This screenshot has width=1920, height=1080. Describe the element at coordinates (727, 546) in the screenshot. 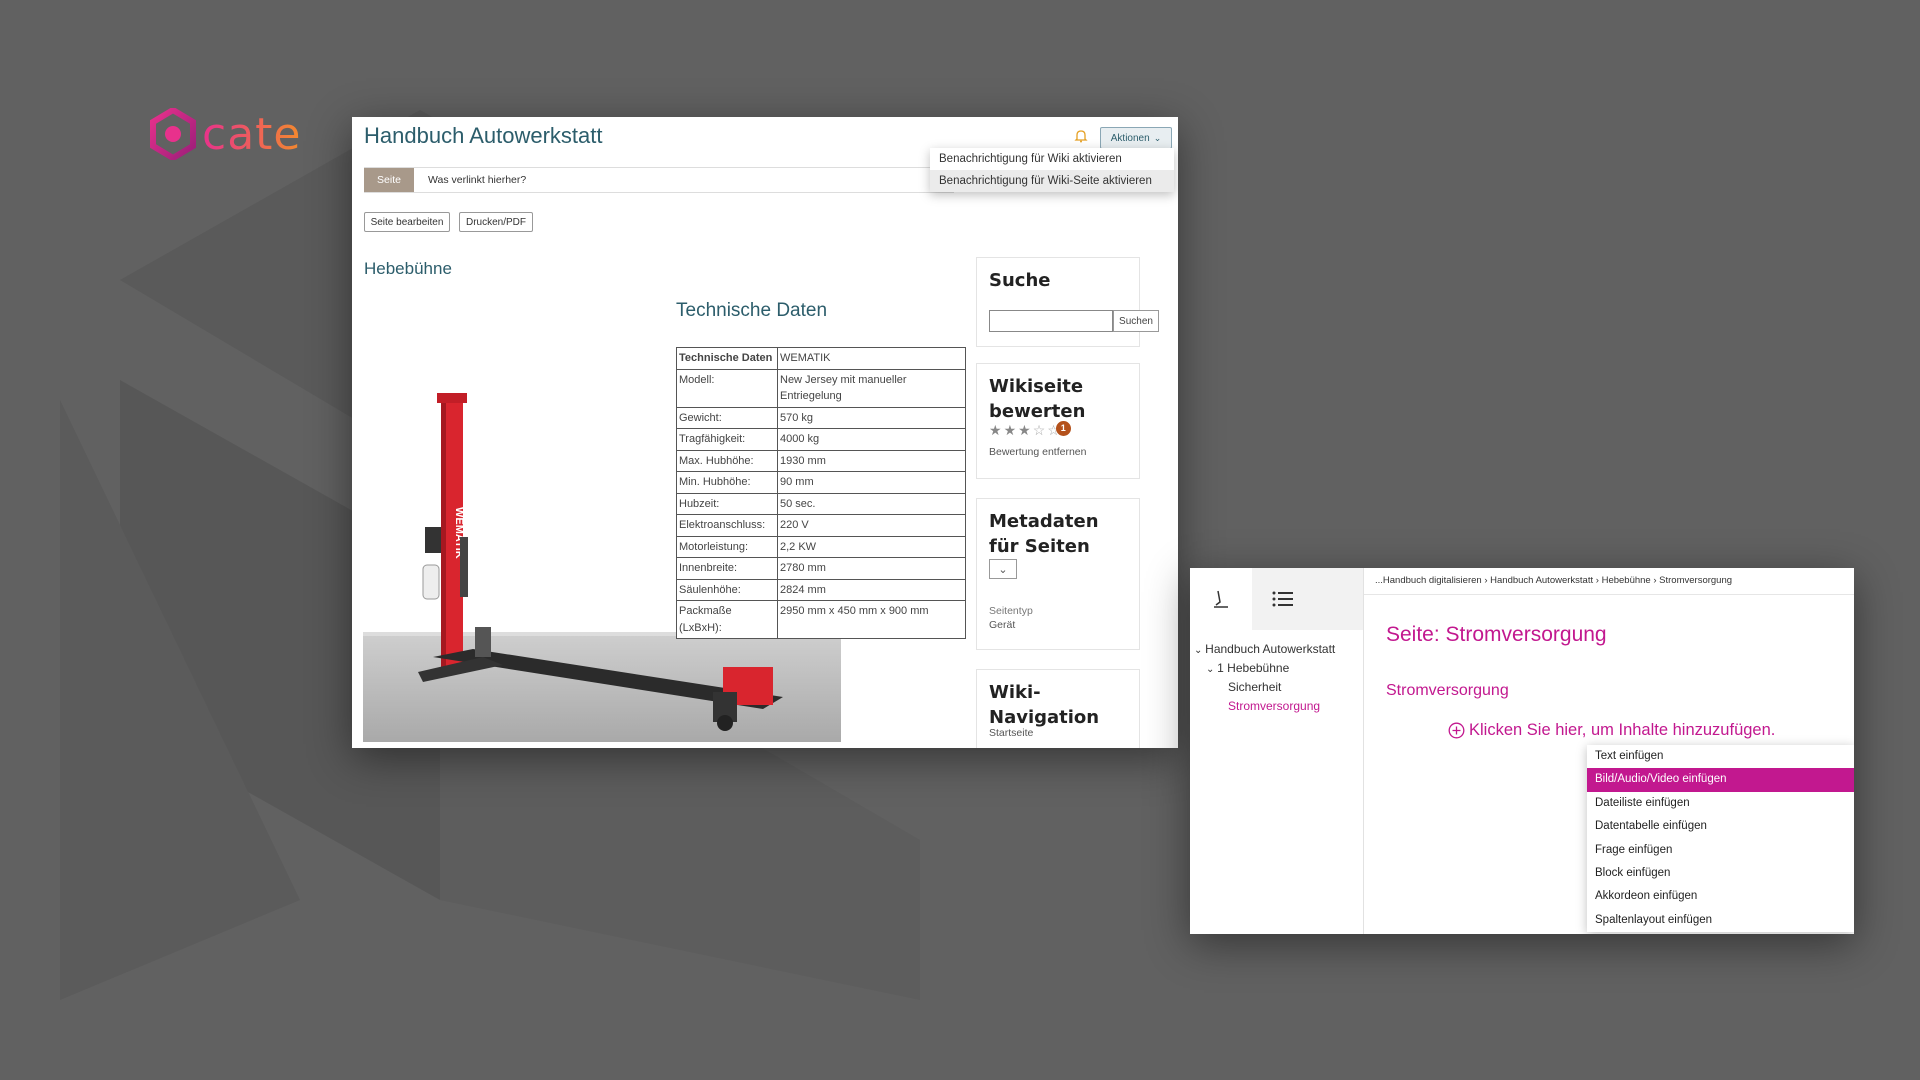

I see `spec-key: Motorleistung:` at that location.